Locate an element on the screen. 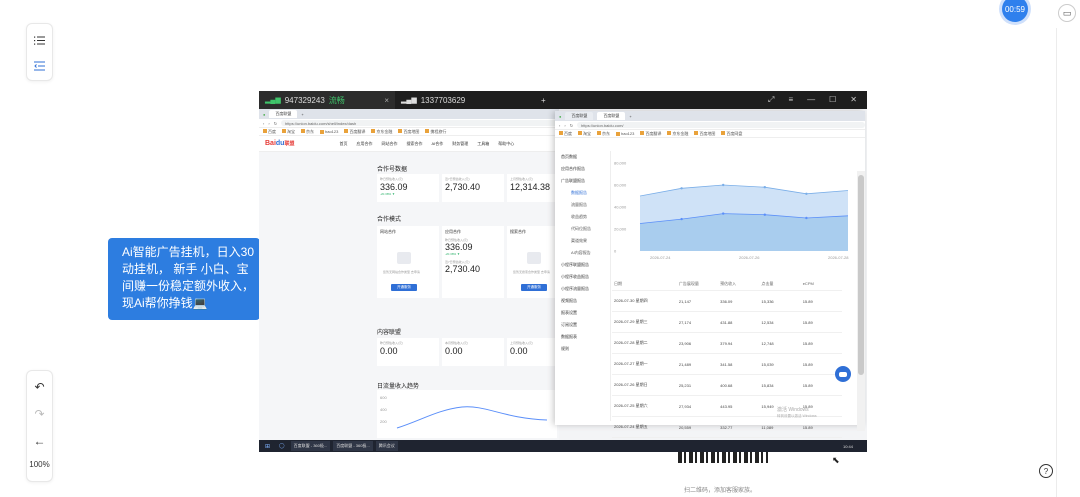  undo-icon: ↶ is located at coordinates (40, 387).